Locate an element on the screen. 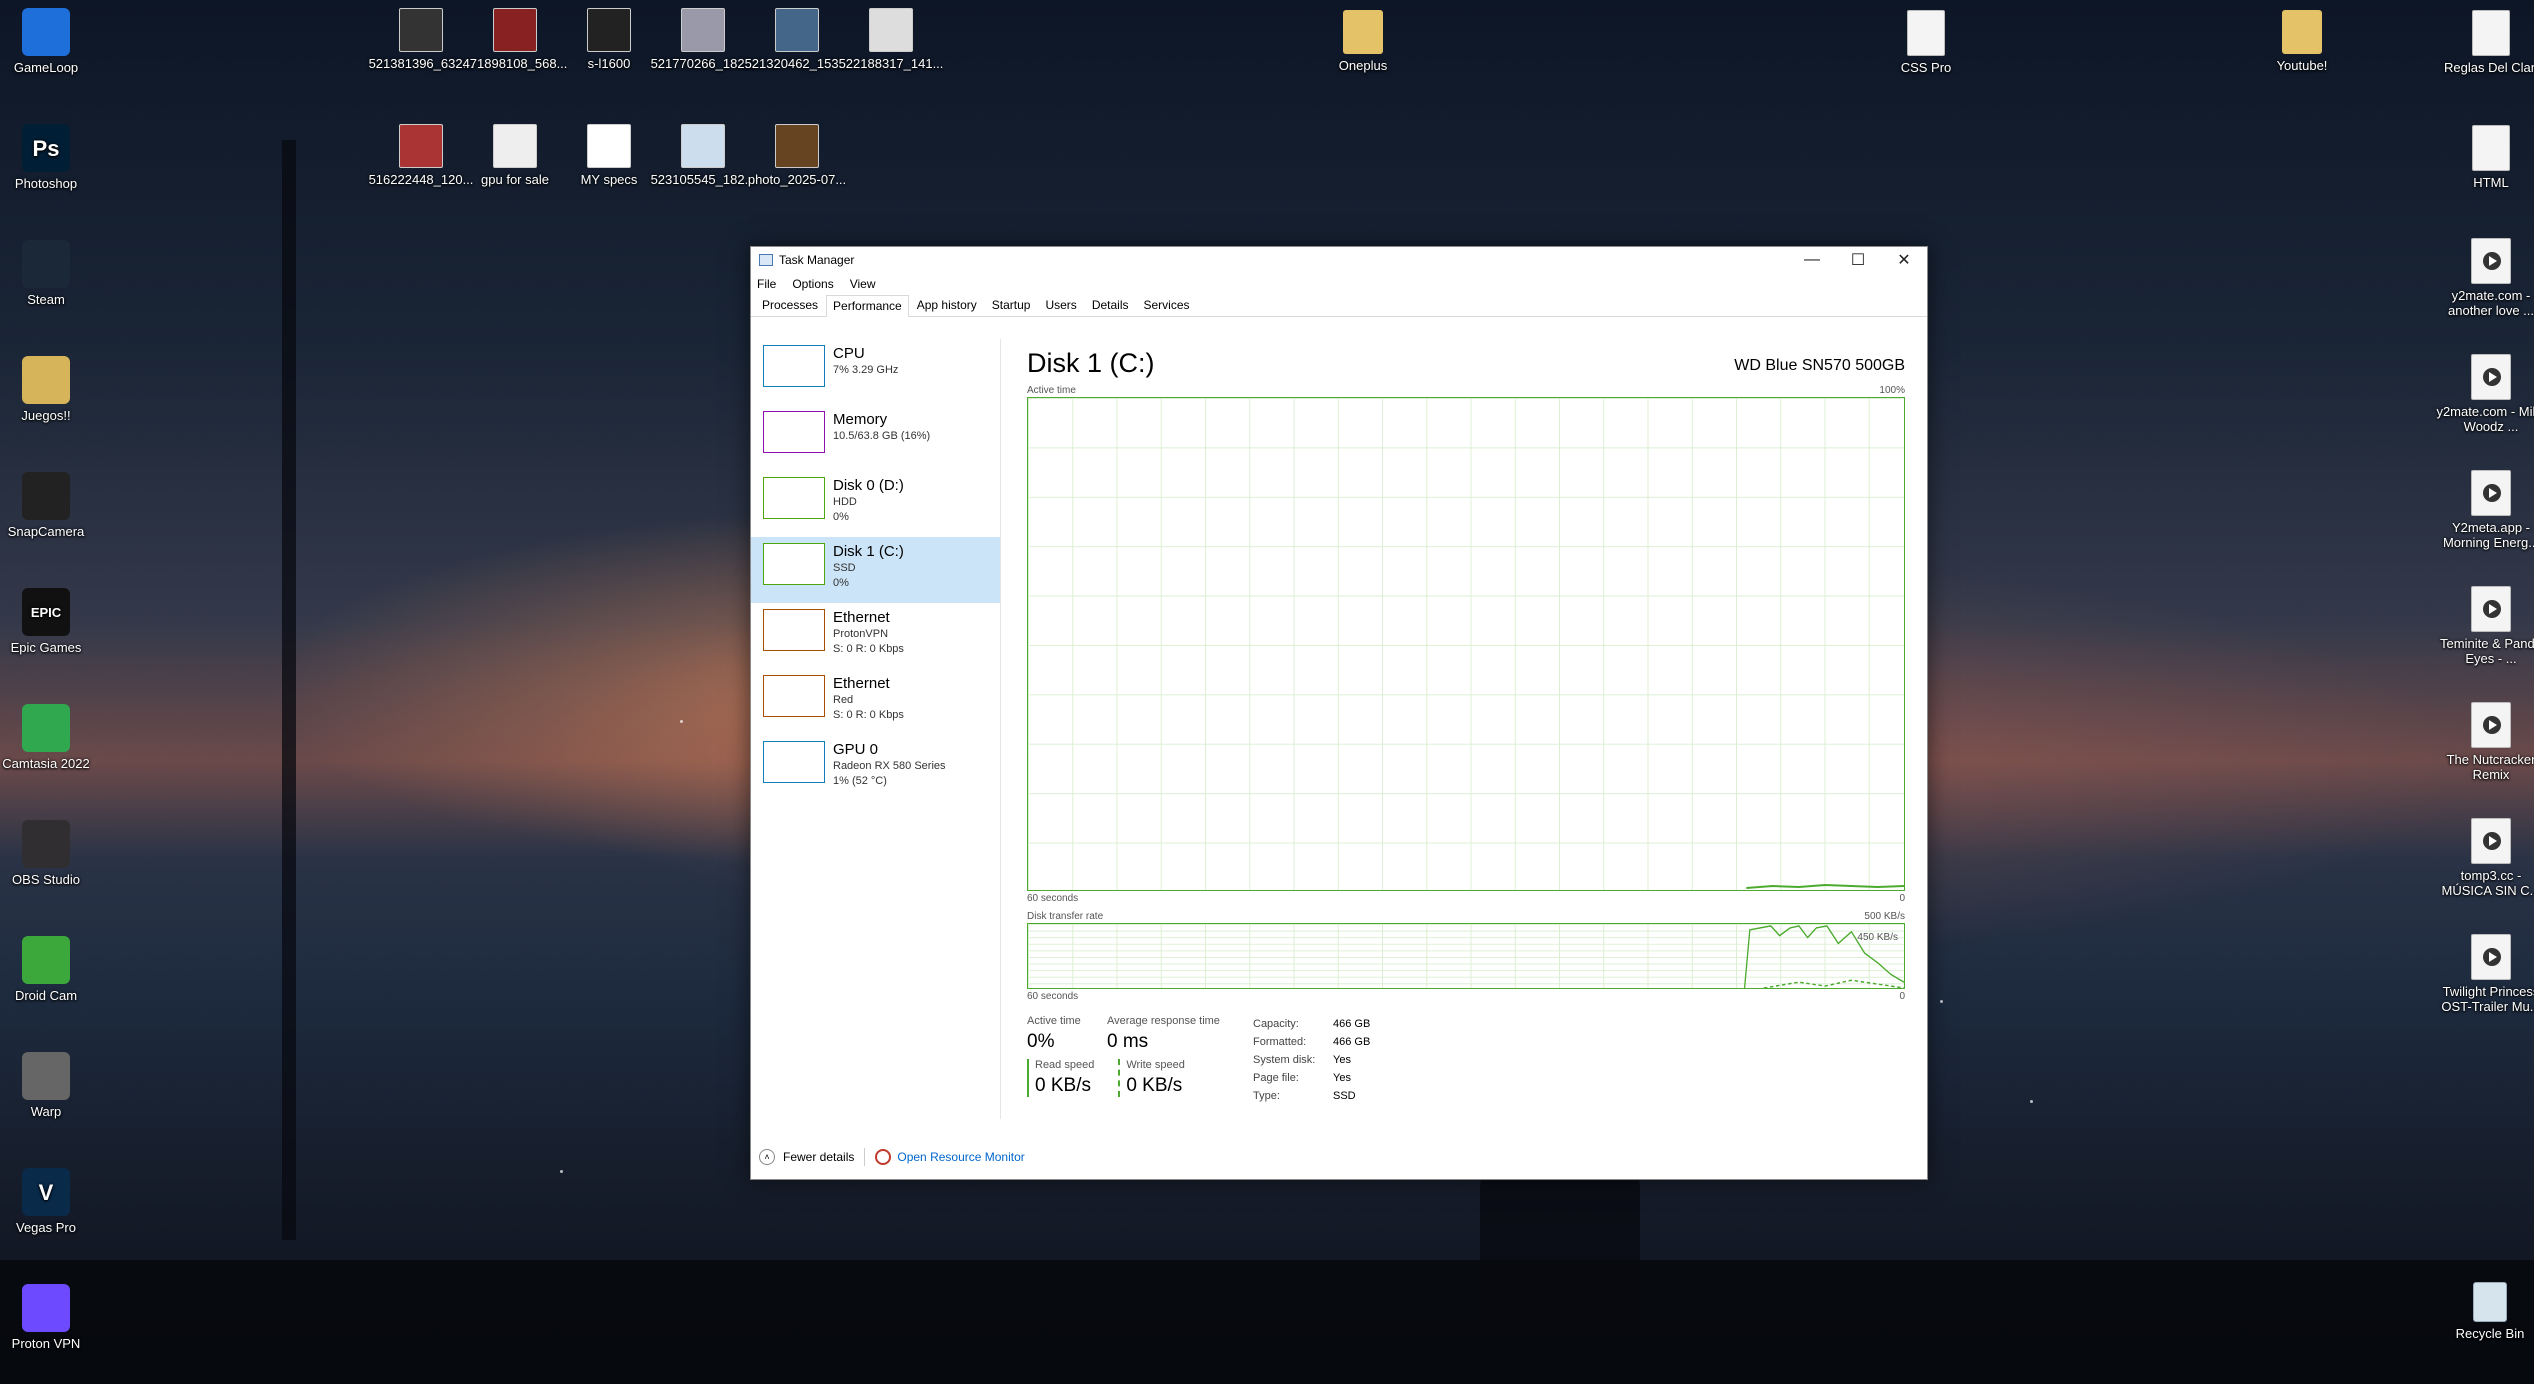 The height and width of the screenshot is (1384, 2534). desktop-file-icon: Reglas Del Clan is located at coordinates (2485, 42).